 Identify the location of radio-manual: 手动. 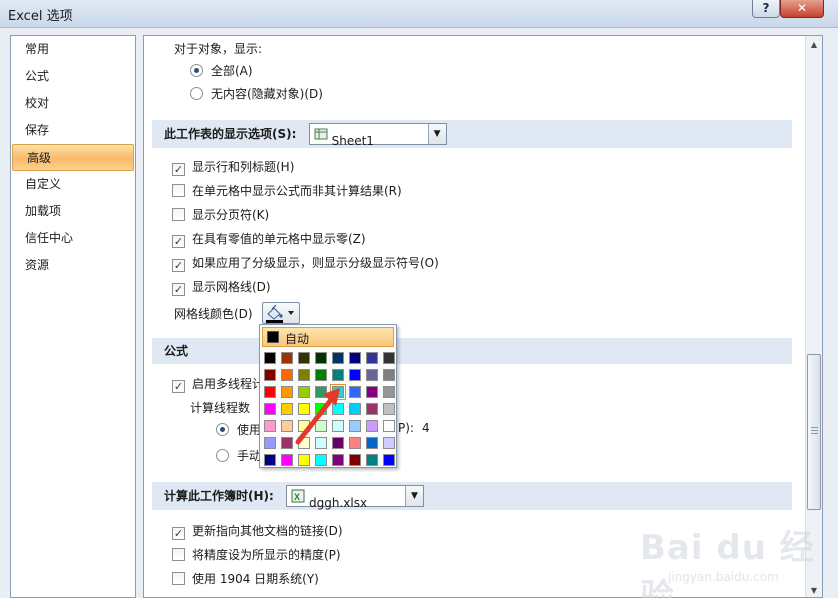
(238, 455).